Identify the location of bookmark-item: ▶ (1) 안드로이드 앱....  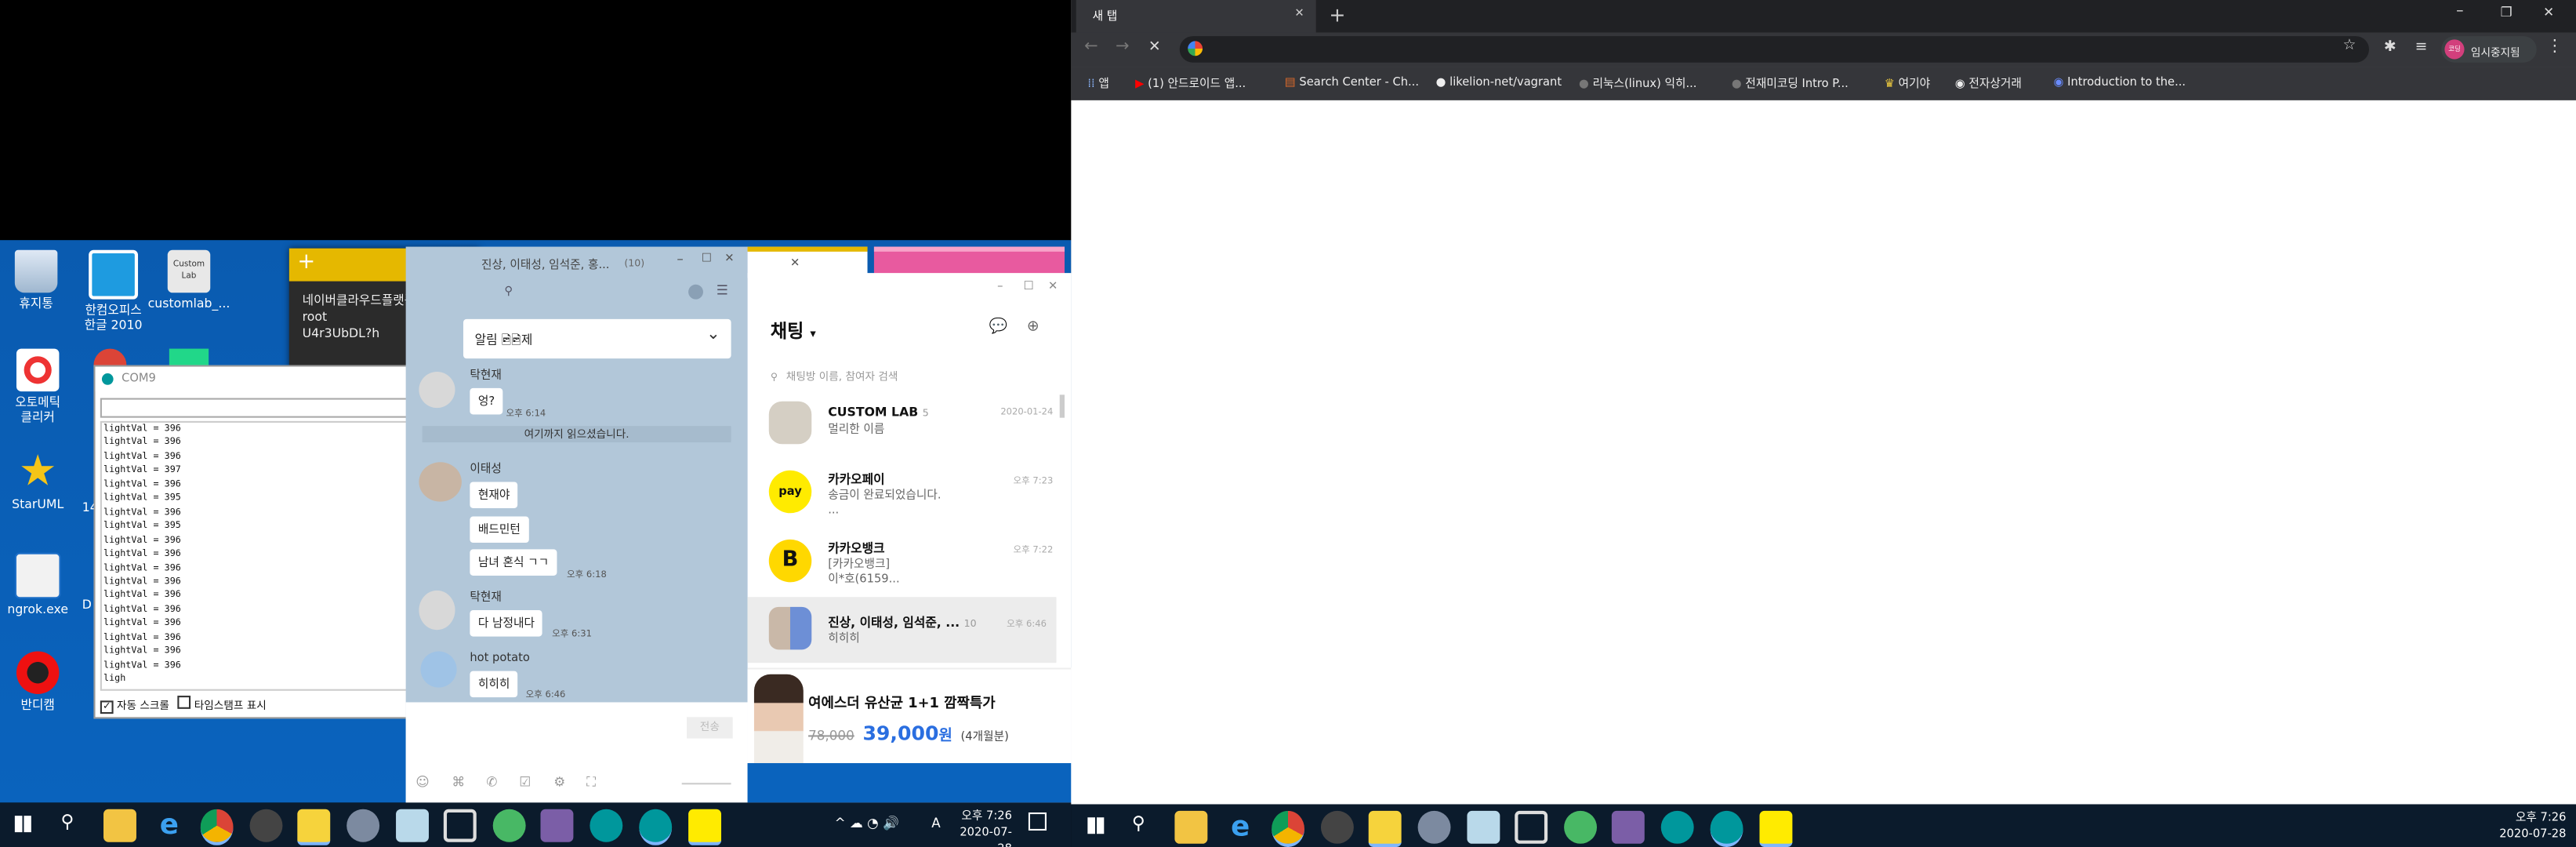
(1190, 83).